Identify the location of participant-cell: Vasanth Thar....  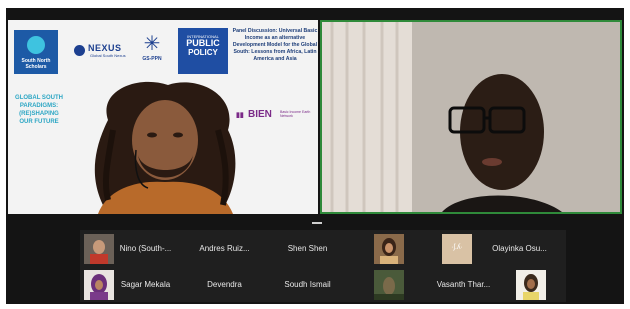
(463, 285).